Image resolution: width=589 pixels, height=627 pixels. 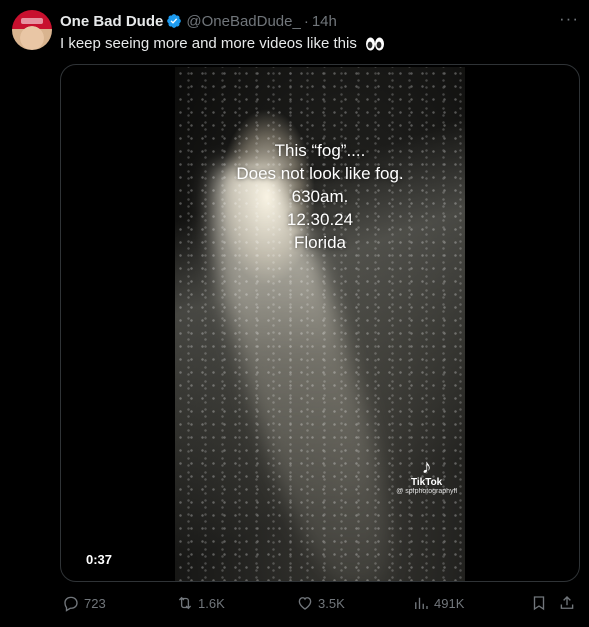 I want to click on reply-button: 723, so click(x=84, y=603).